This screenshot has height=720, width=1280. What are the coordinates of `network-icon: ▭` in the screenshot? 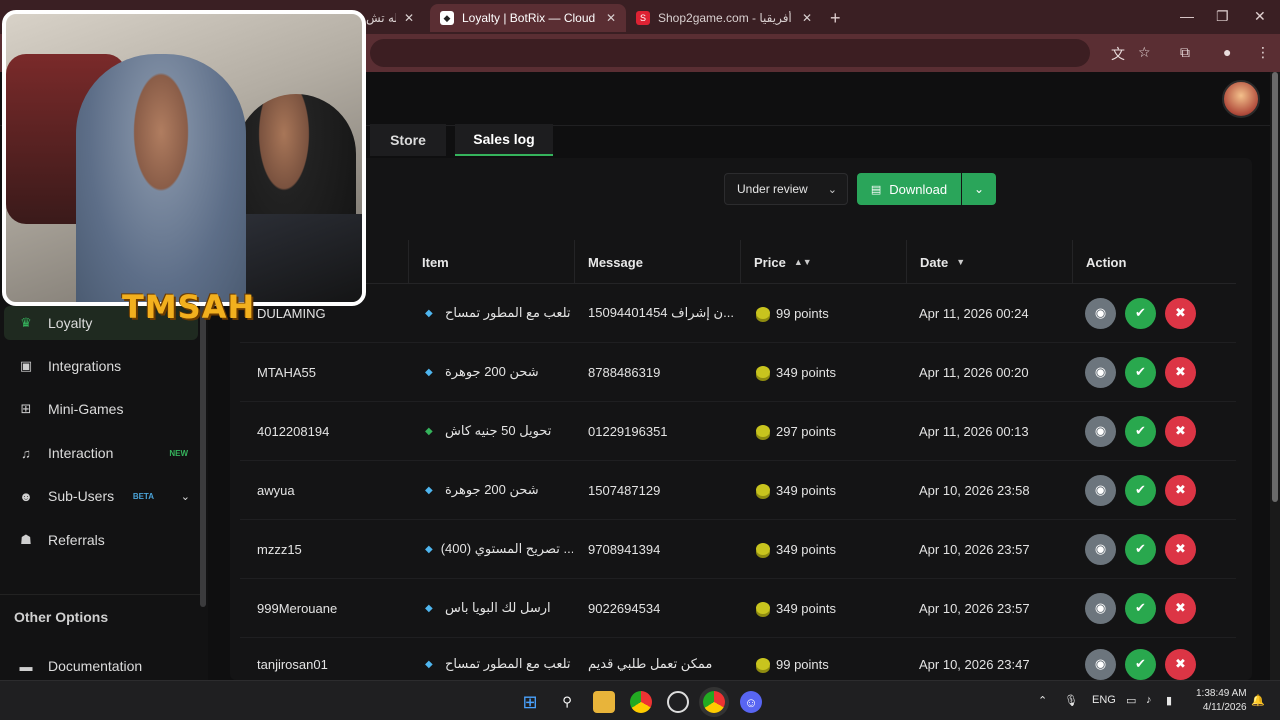 It's located at (1131, 700).